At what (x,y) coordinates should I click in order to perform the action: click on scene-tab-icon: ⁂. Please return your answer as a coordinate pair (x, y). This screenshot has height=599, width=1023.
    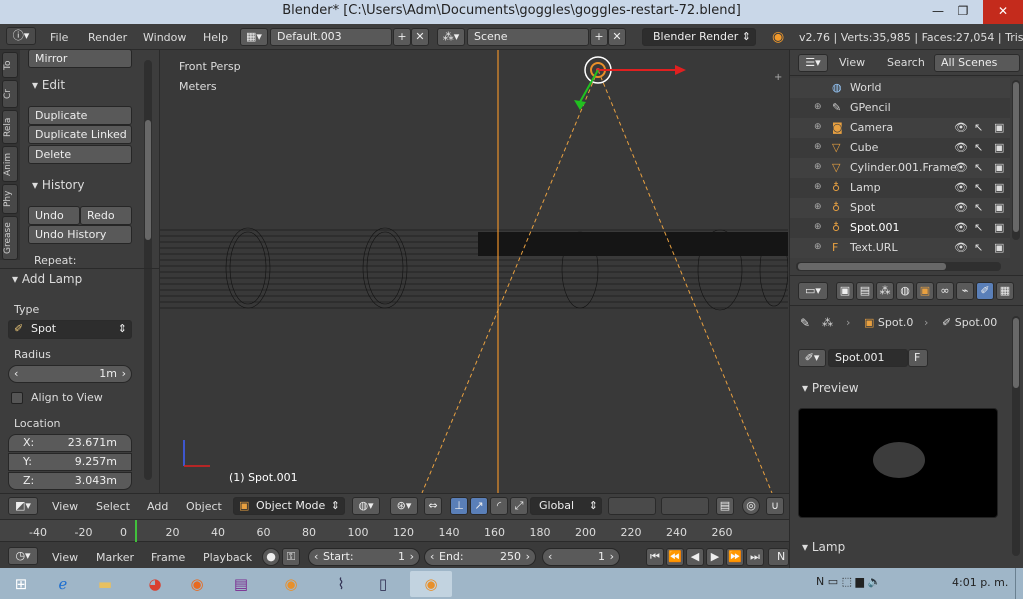
    Looking at the image, I should click on (885, 291).